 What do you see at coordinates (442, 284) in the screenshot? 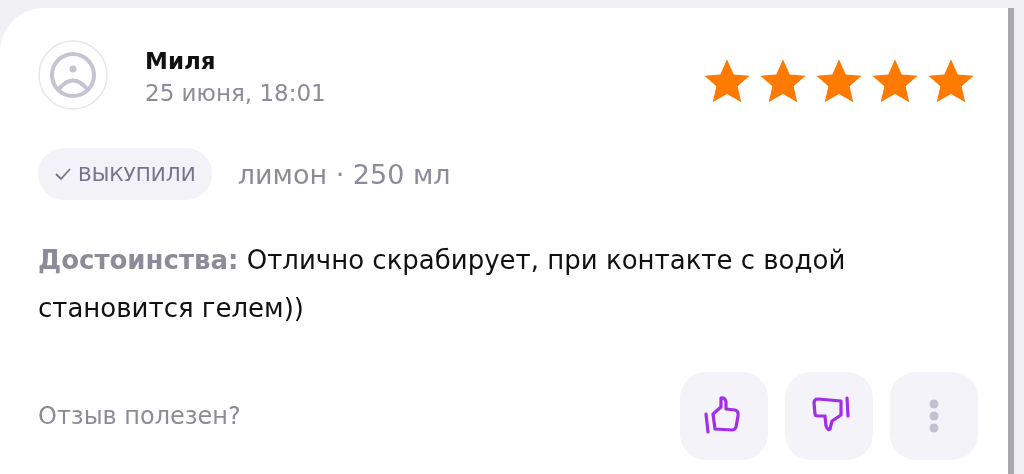
I see `review-text: Достоинства: Отлично скрабирует, при контакте с водой становится гелем))` at bounding box center [442, 284].